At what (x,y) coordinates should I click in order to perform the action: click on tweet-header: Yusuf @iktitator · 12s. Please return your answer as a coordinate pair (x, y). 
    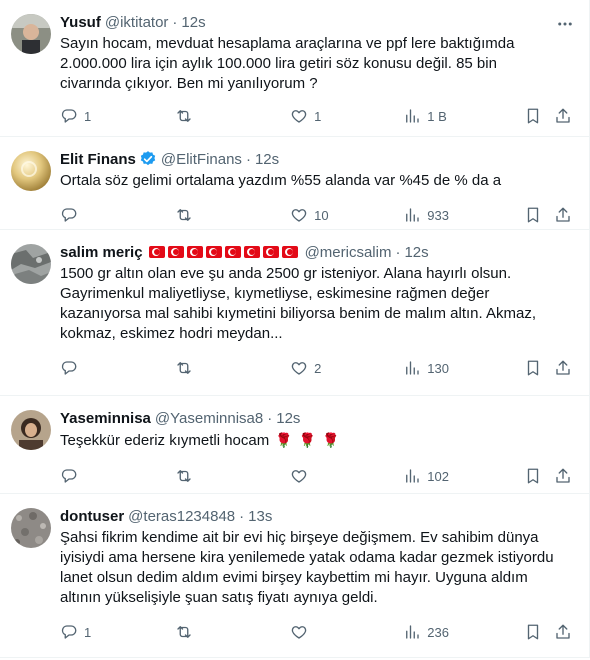
    Looking at the image, I should click on (316, 22).